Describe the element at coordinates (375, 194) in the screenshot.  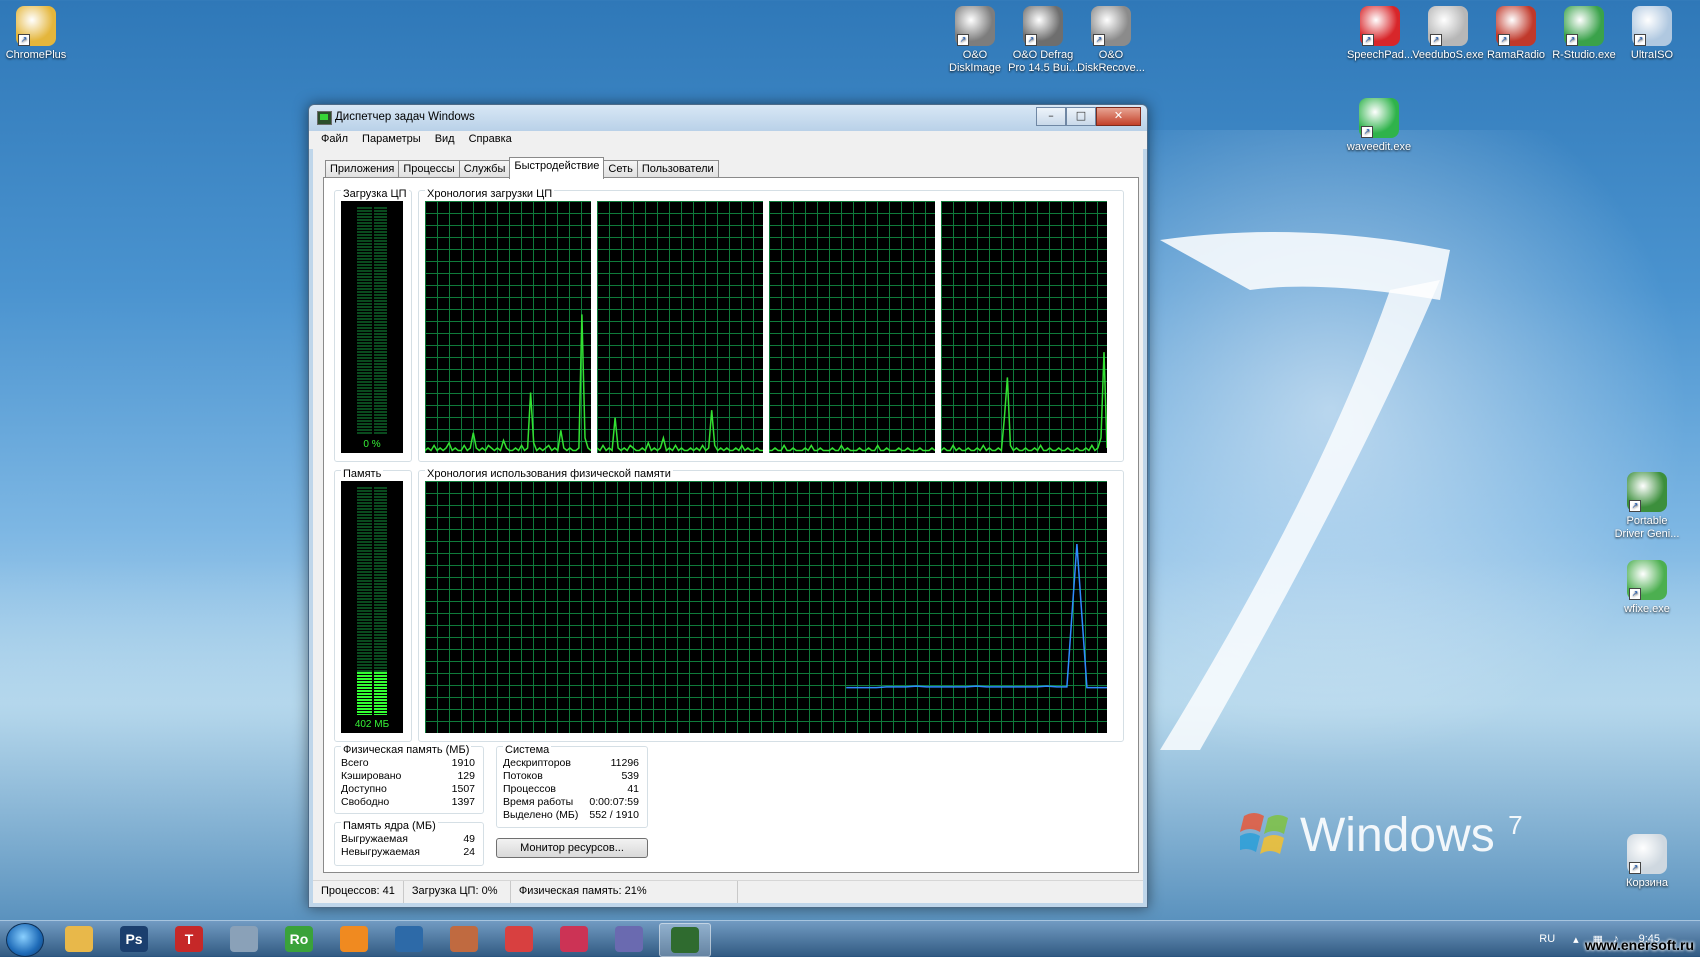
I see `cpu-usage-label: Загрузка ЦП` at that location.